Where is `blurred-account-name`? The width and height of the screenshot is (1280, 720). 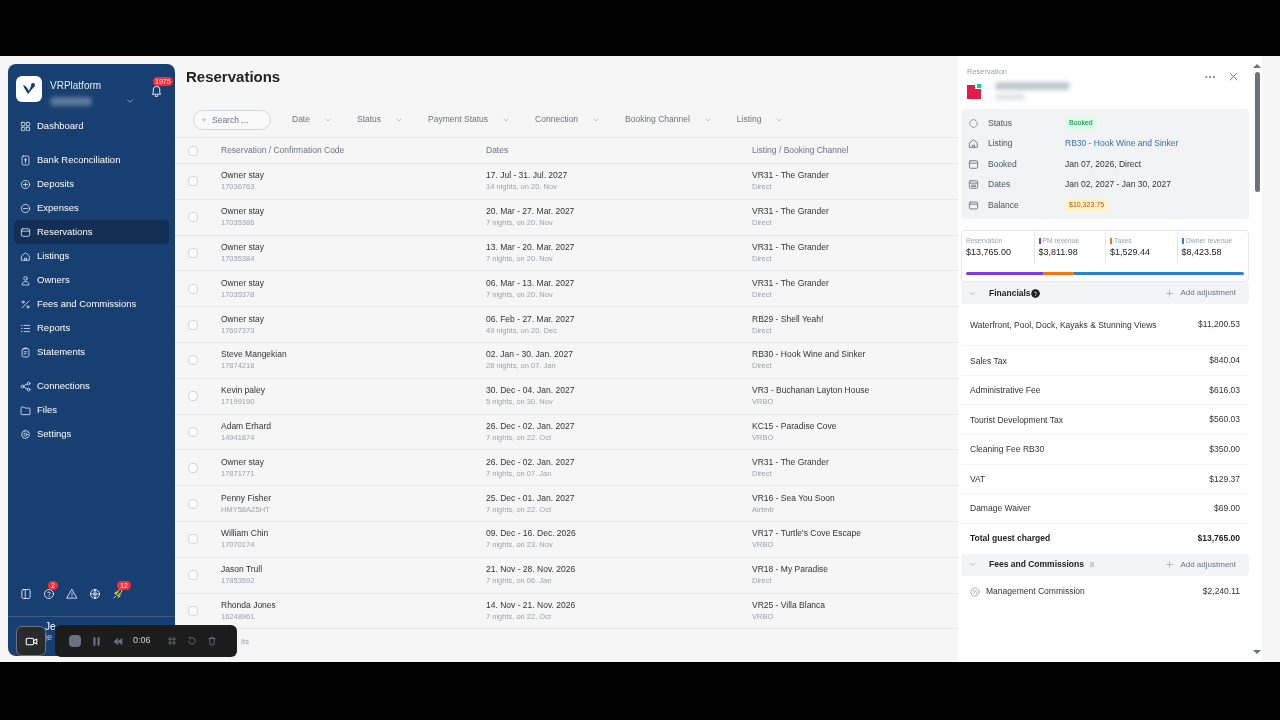 blurred-account-name is located at coordinates (71, 101).